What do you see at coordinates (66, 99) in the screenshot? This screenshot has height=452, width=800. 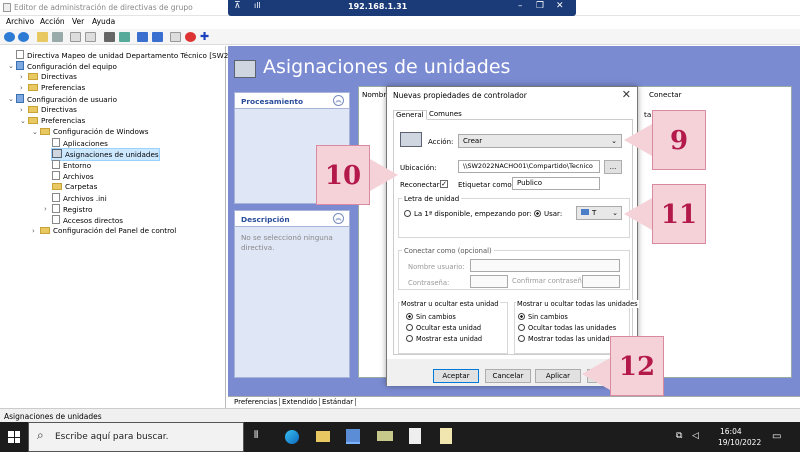 I see `tree-item: Configuración de usuario` at bounding box center [66, 99].